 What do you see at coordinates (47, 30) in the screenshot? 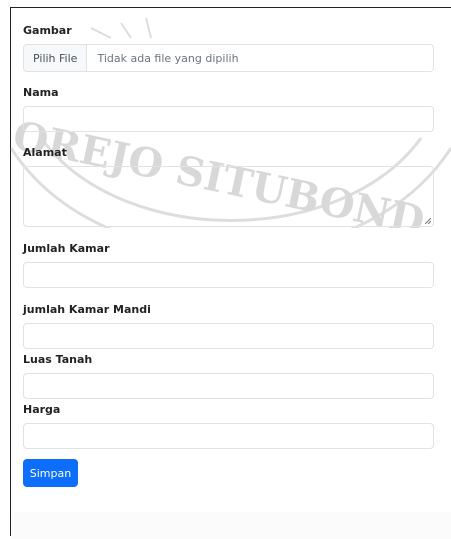
I see `gambar-label: Gambar` at bounding box center [47, 30].